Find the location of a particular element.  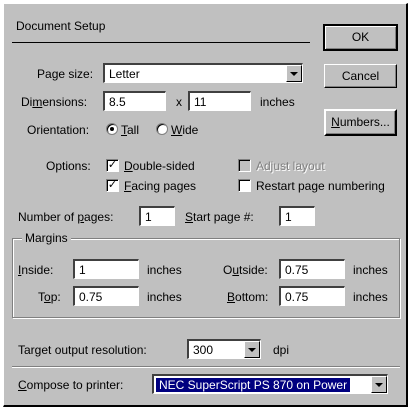

outside-unit: inches is located at coordinates (370, 270).